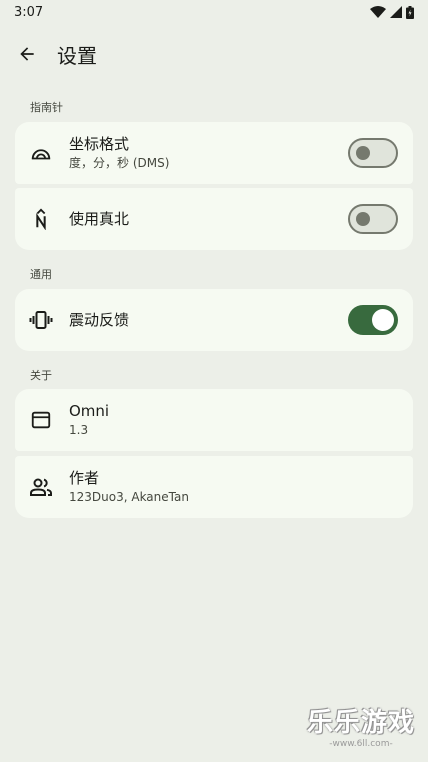  I want to click on watermark: 乐乐游戏 -www.6ll.com-, so click(361, 732).